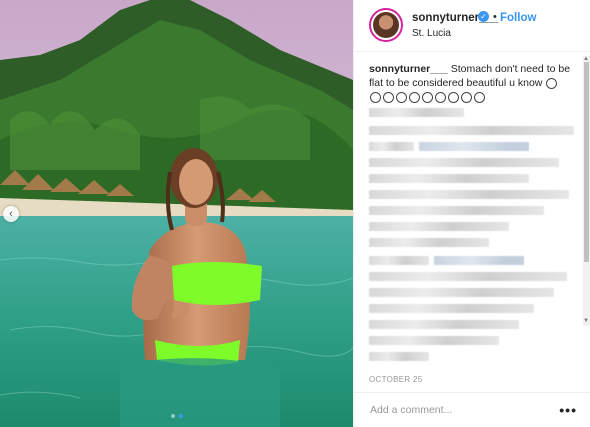 This screenshot has width=590, height=427. What do you see at coordinates (176, 416) in the screenshot?
I see `carousel-indicator` at bounding box center [176, 416].